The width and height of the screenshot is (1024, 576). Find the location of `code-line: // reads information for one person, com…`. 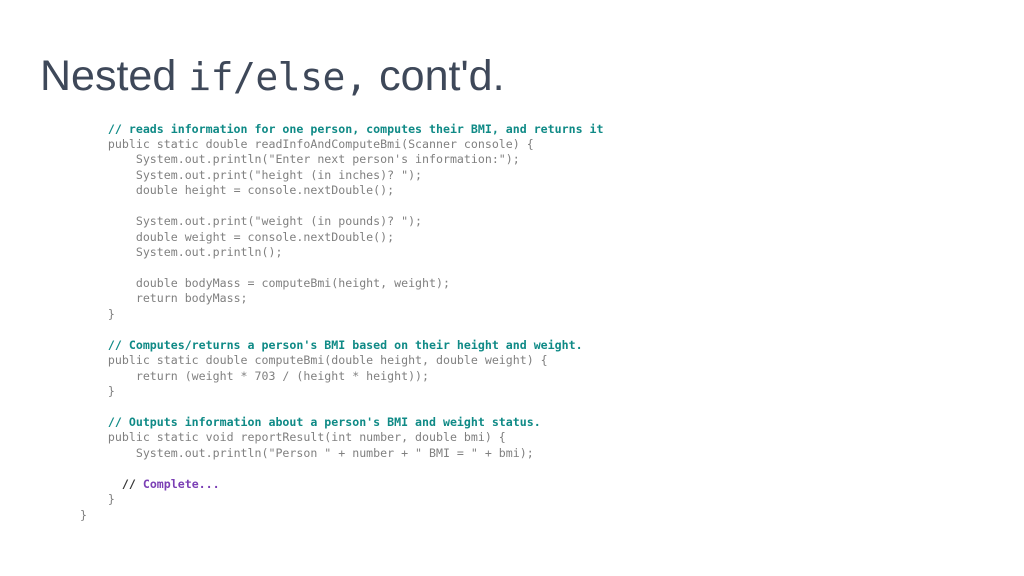

code-line: // reads information for one person, com… is located at coordinates (342, 129).